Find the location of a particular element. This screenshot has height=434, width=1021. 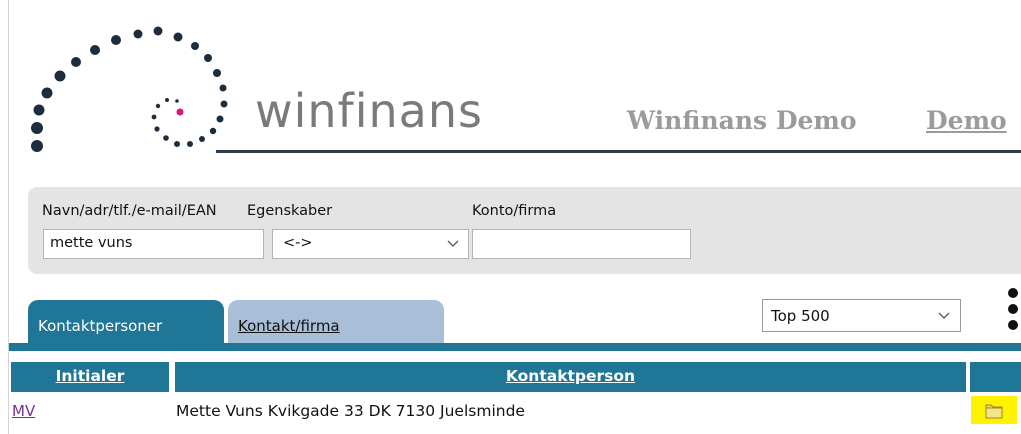

folder-icon-graphic is located at coordinates (994, 411).